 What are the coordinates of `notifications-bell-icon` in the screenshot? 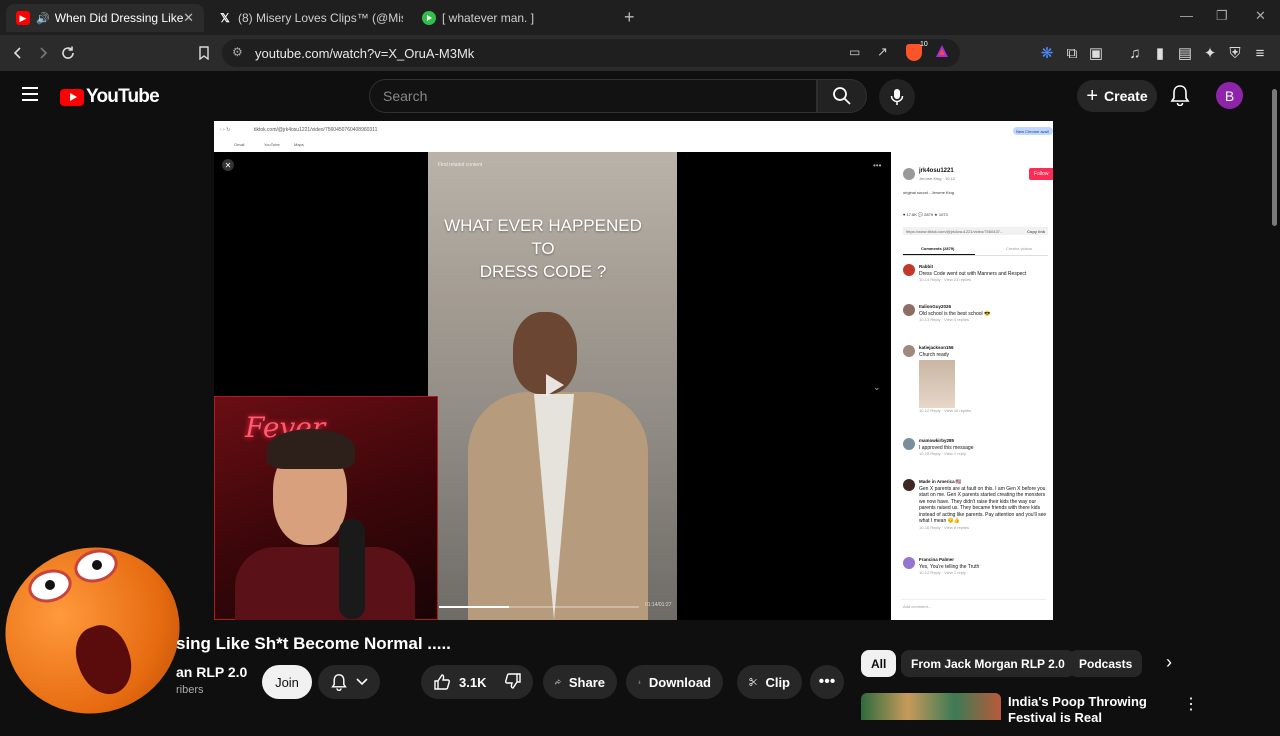 It's located at (1180, 97).